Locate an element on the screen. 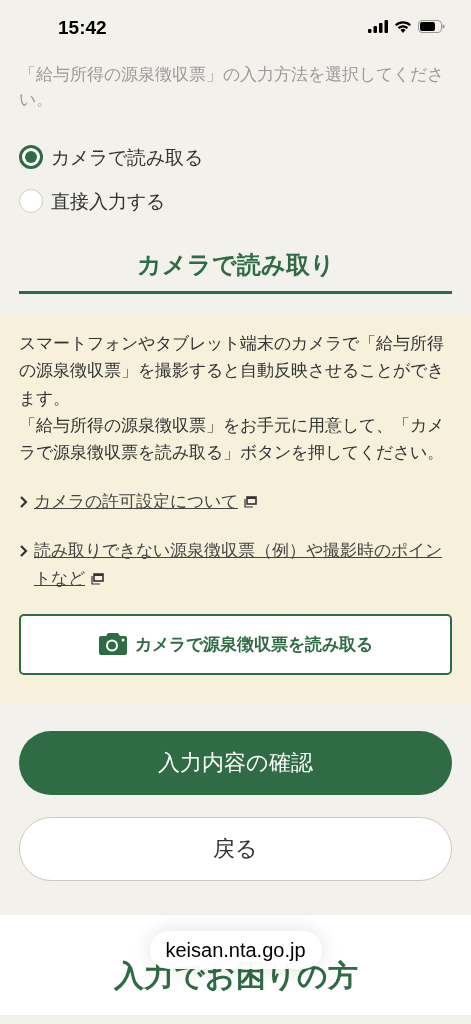  back-button: 戻る is located at coordinates (235, 848).